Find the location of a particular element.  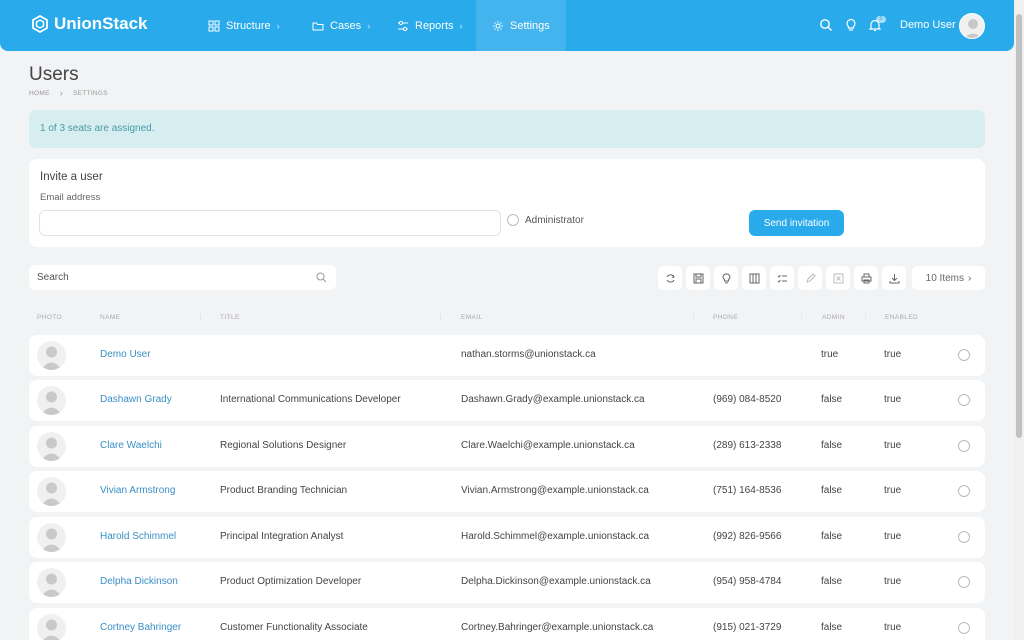

column-header-photo: PHOTO is located at coordinates (49, 317).